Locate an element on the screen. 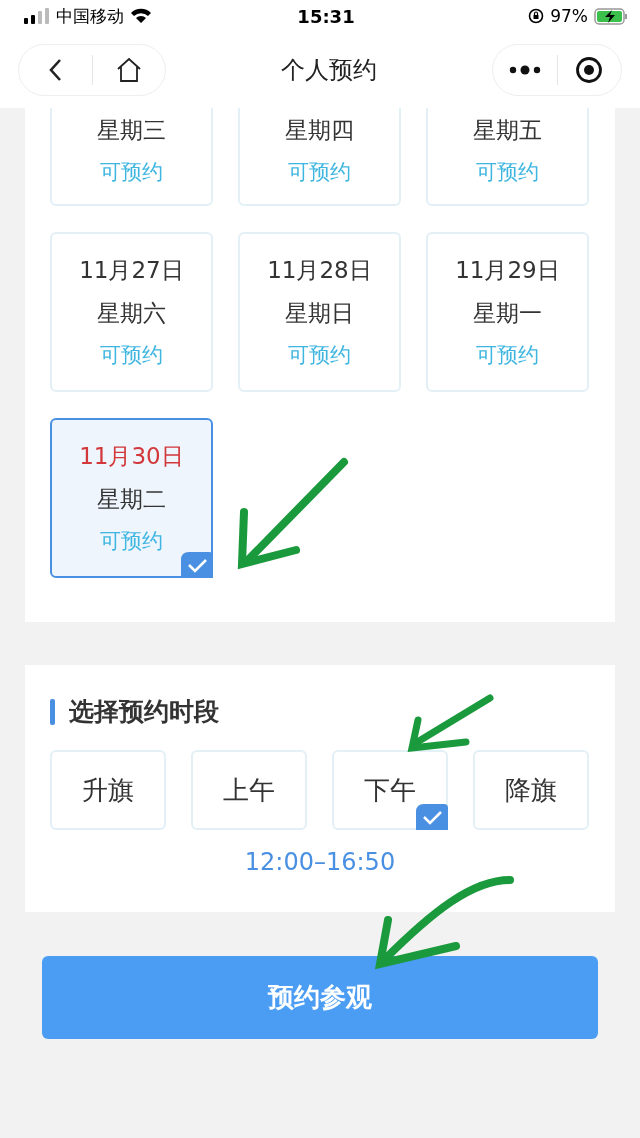 The image size is (640, 1138). close-miniprogram-icon is located at coordinates (589, 70).